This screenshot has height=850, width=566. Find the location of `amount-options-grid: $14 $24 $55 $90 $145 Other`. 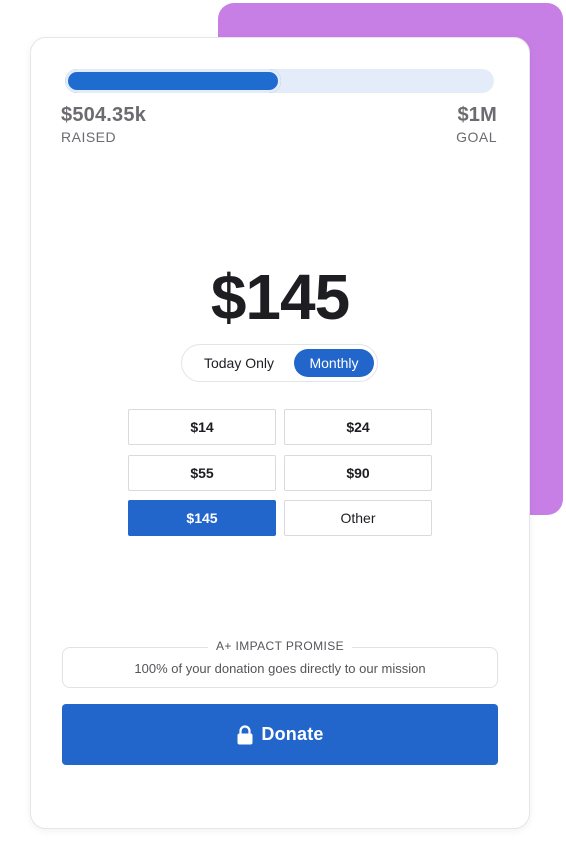

amount-options-grid: $14 $24 $55 $90 $145 Other is located at coordinates (280, 473).